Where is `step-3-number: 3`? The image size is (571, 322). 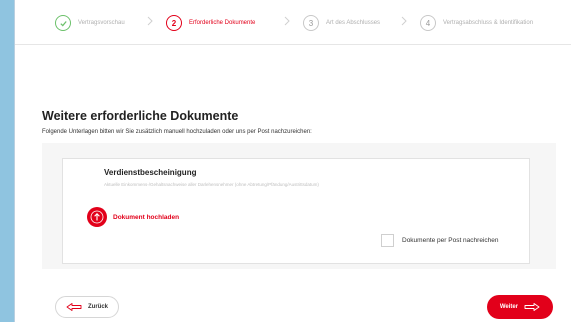 step-3-number: 3 is located at coordinates (311, 23).